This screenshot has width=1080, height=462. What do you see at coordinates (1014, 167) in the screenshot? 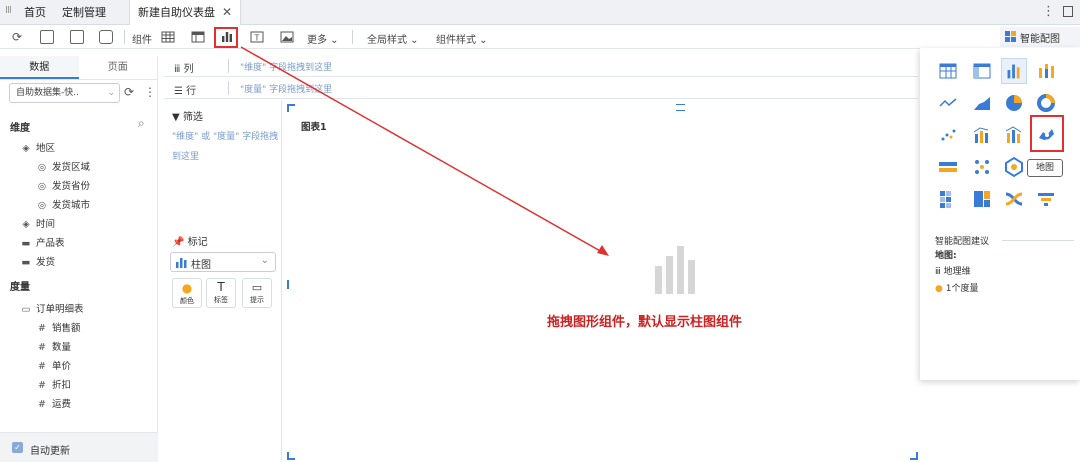
I see `gauge-chart-icon` at bounding box center [1014, 167].